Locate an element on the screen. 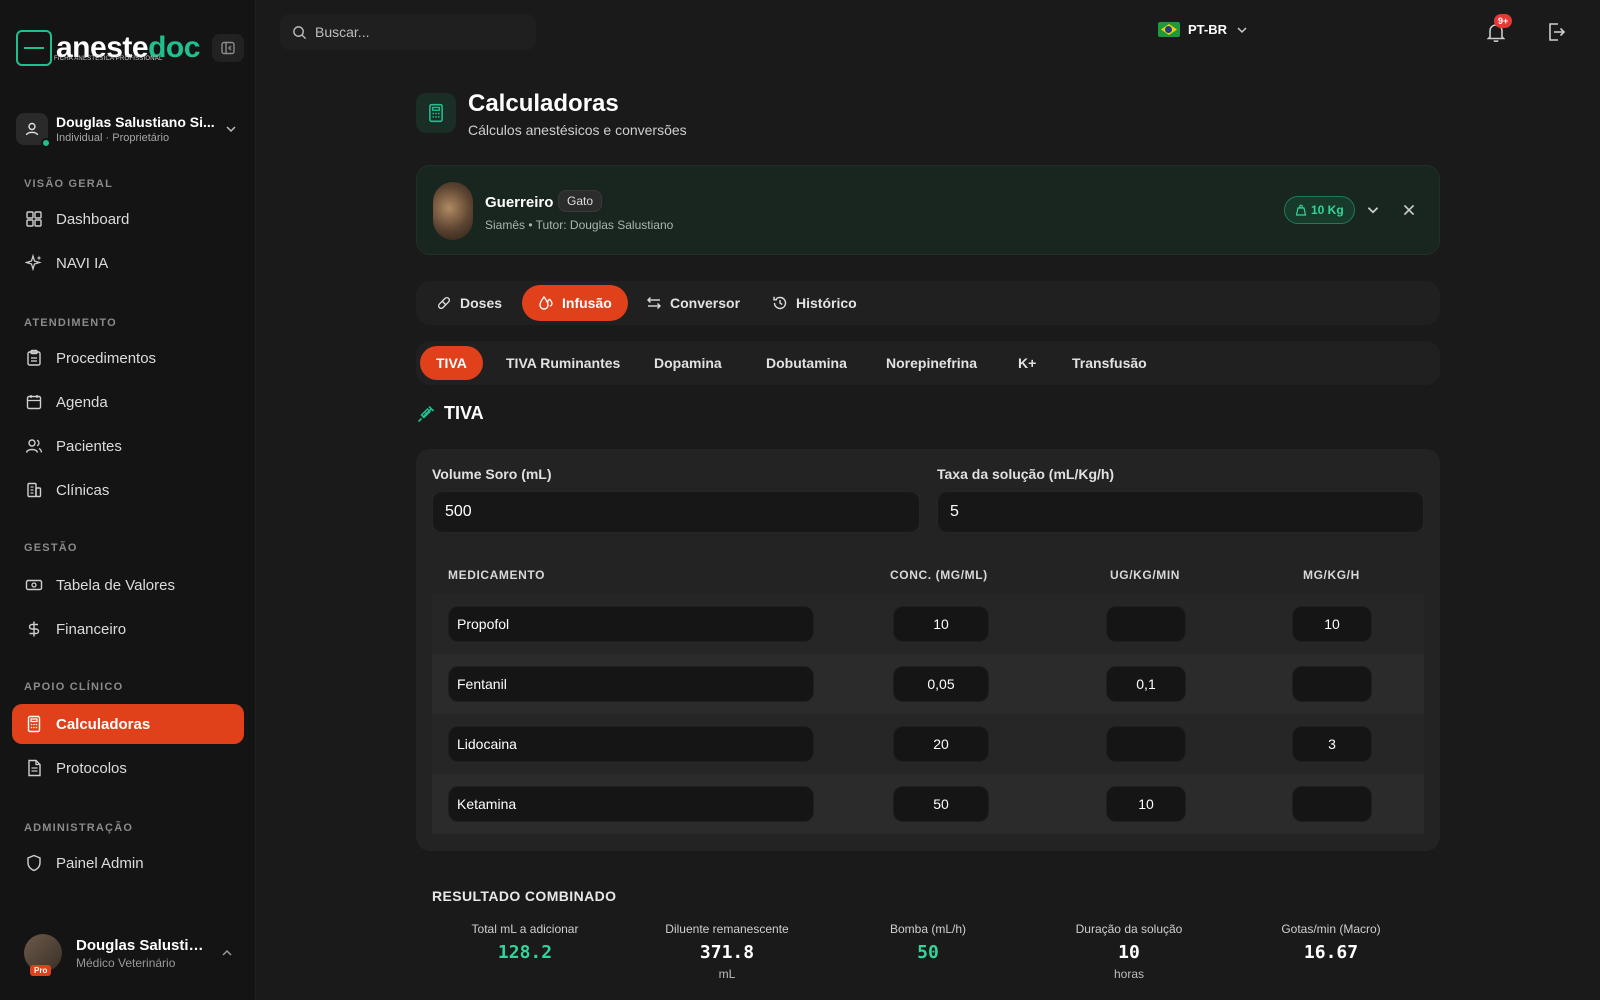  collapse-sidebar-button is located at coordinates (228, 48).